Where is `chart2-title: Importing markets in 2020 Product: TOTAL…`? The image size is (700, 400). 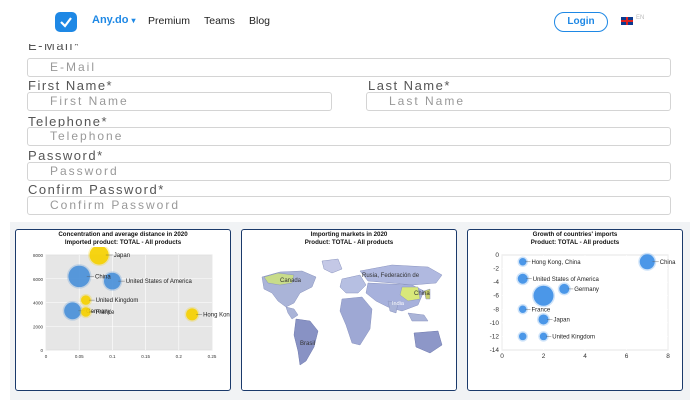 chart2-title: Importing markets in 2020 Product: TOTAL… is located at coordinates (349, 239).